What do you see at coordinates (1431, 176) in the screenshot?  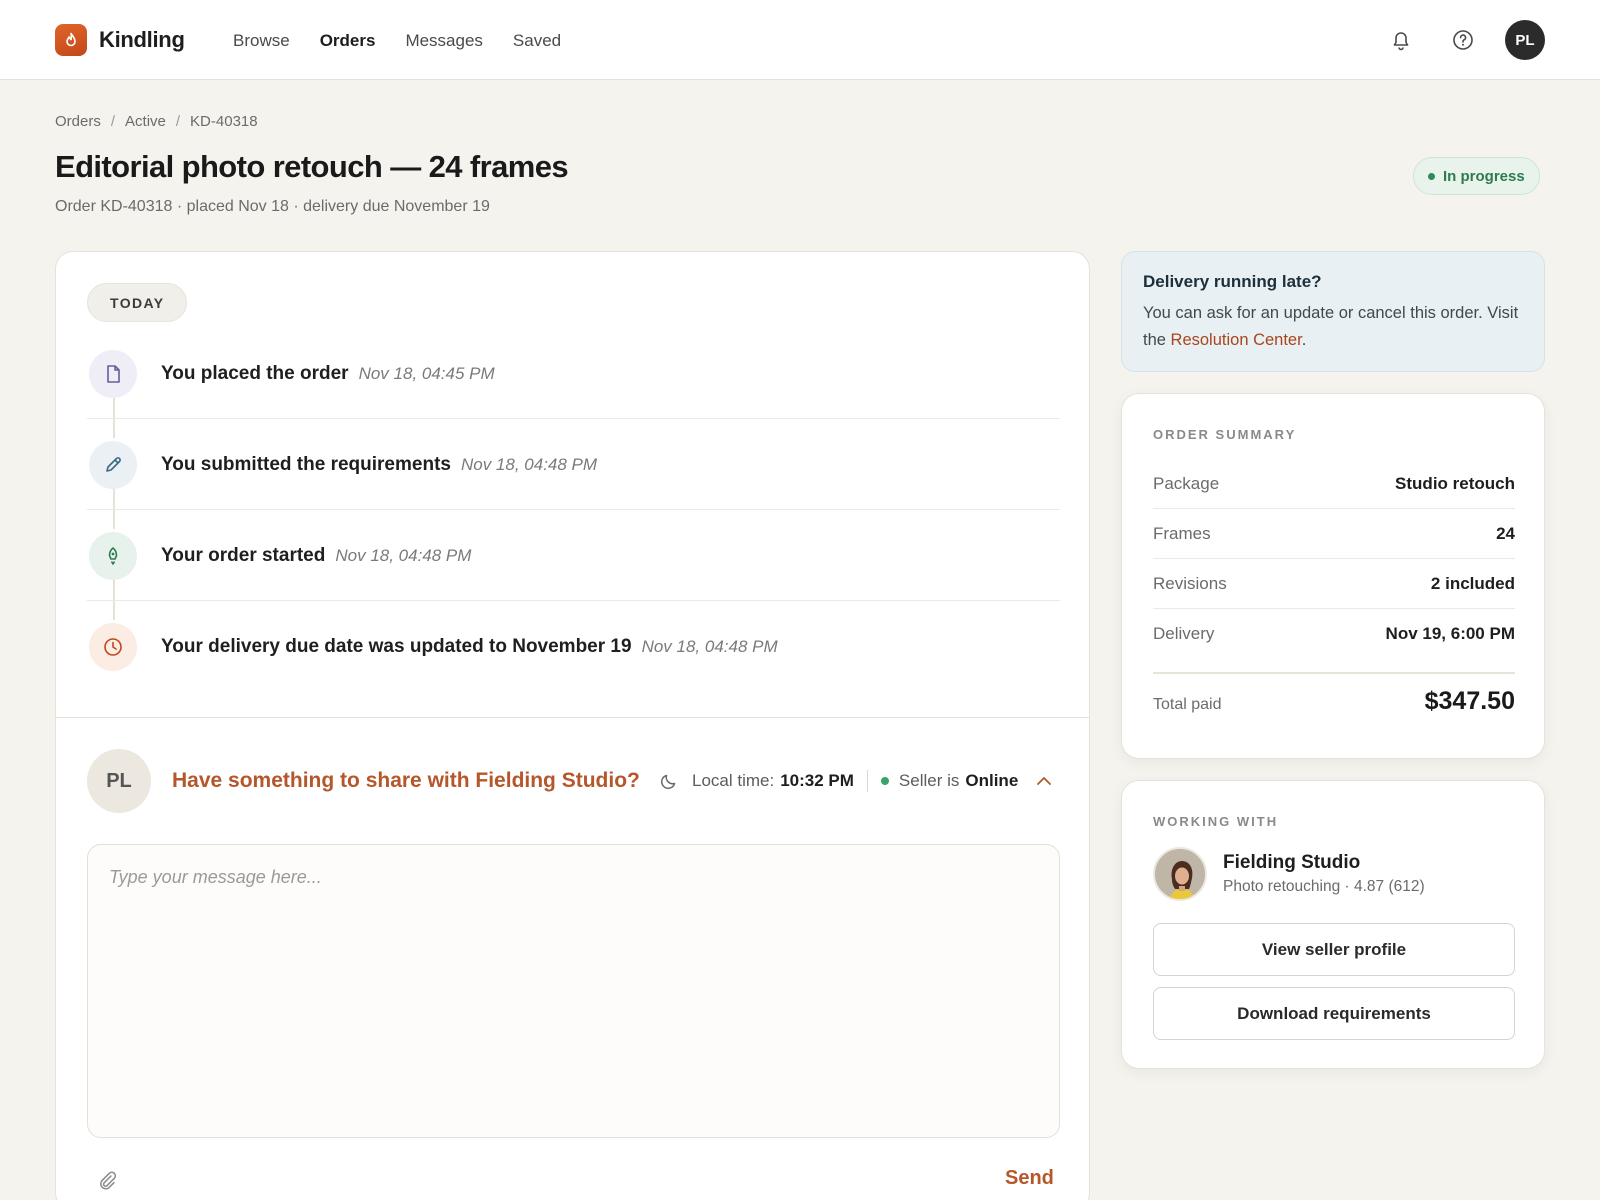 I see `status-dot-icon` at bounding box center [1431, 176].